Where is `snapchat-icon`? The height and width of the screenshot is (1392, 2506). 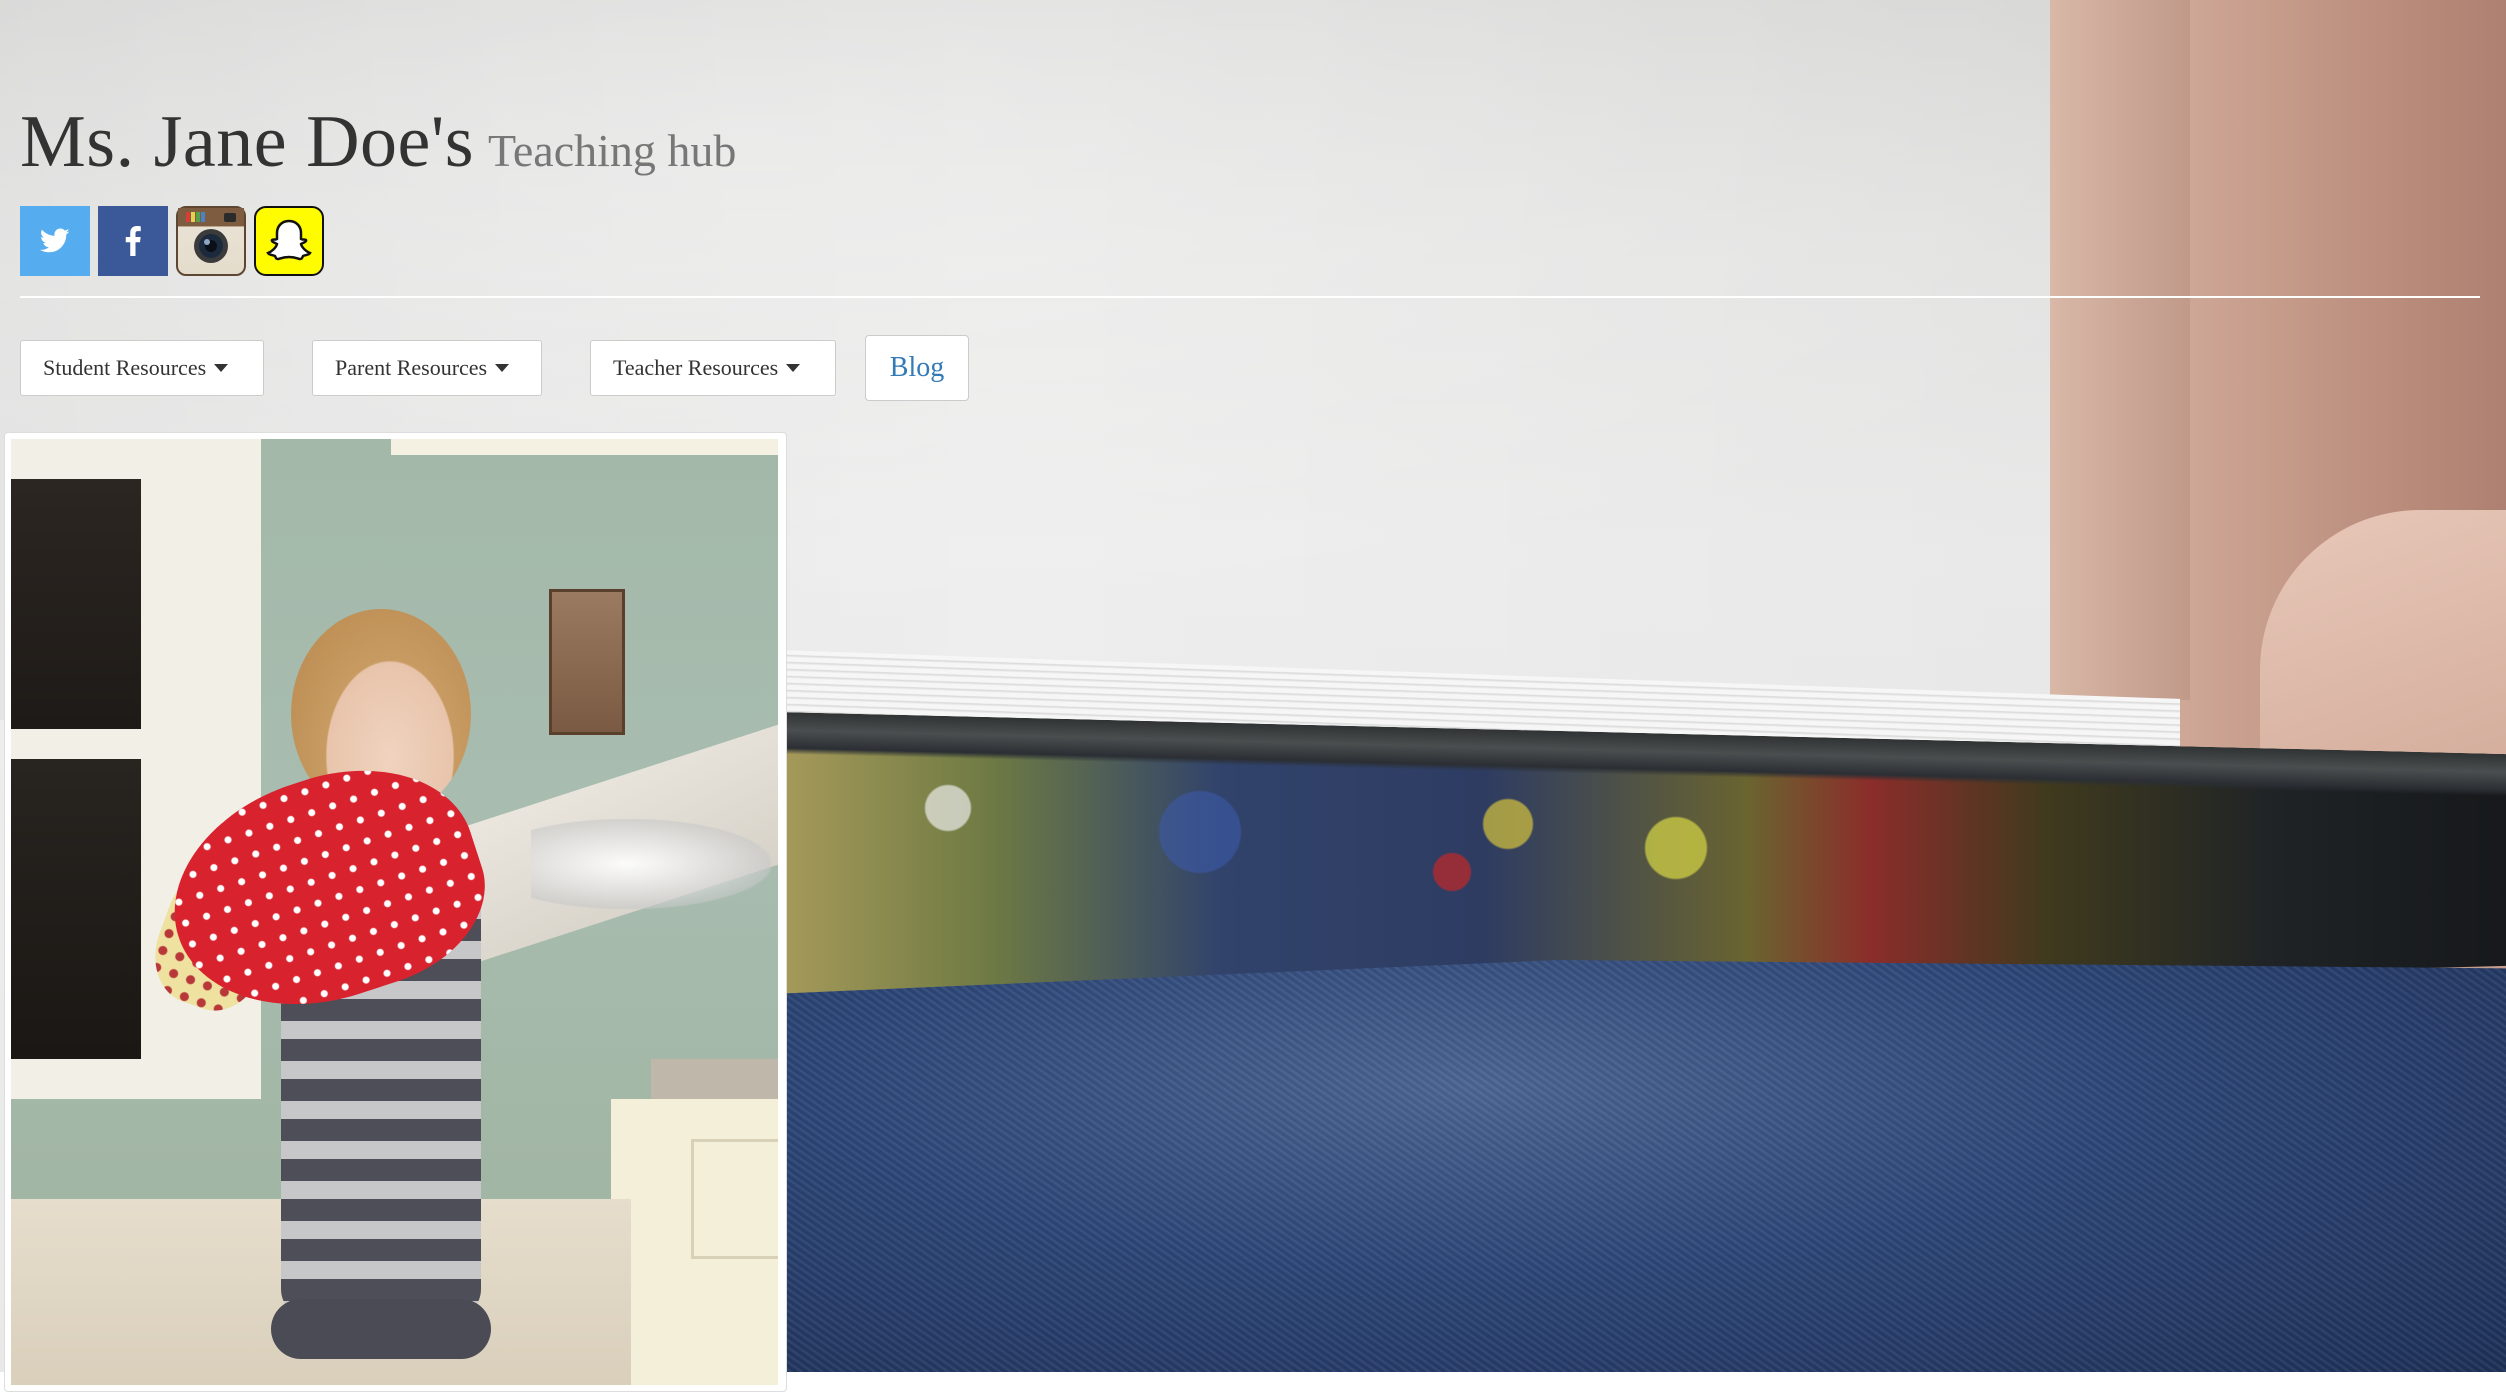 snapchat-icon is located at coordinates (289, 240).